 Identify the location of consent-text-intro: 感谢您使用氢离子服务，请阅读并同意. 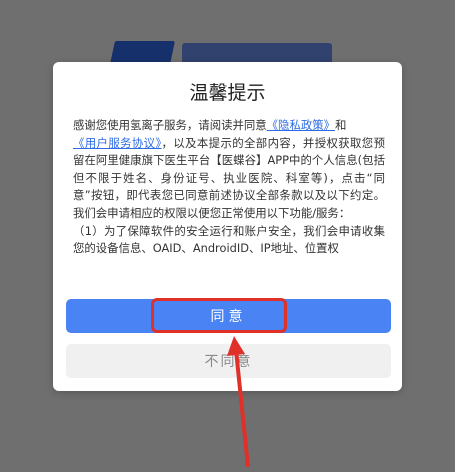
(170, 125).